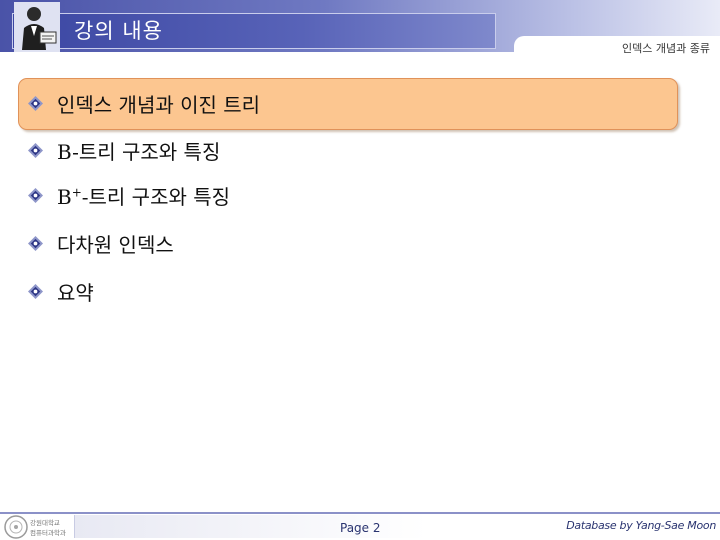 The image size is (720, 540). What do you see at coordinates (118, 31) in the screenshot?
I see `page-title: 강의 내용` at bounding box center [118, 31].